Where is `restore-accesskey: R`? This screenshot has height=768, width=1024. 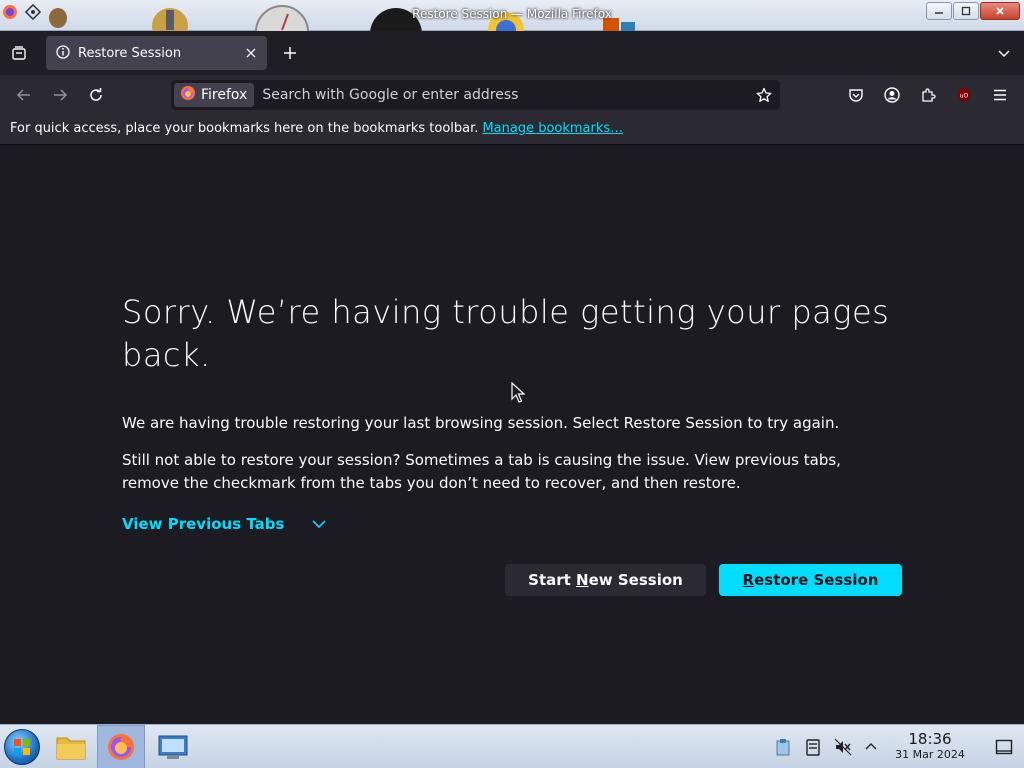 restore-accesskey: R is located at coordinates (748, 580).